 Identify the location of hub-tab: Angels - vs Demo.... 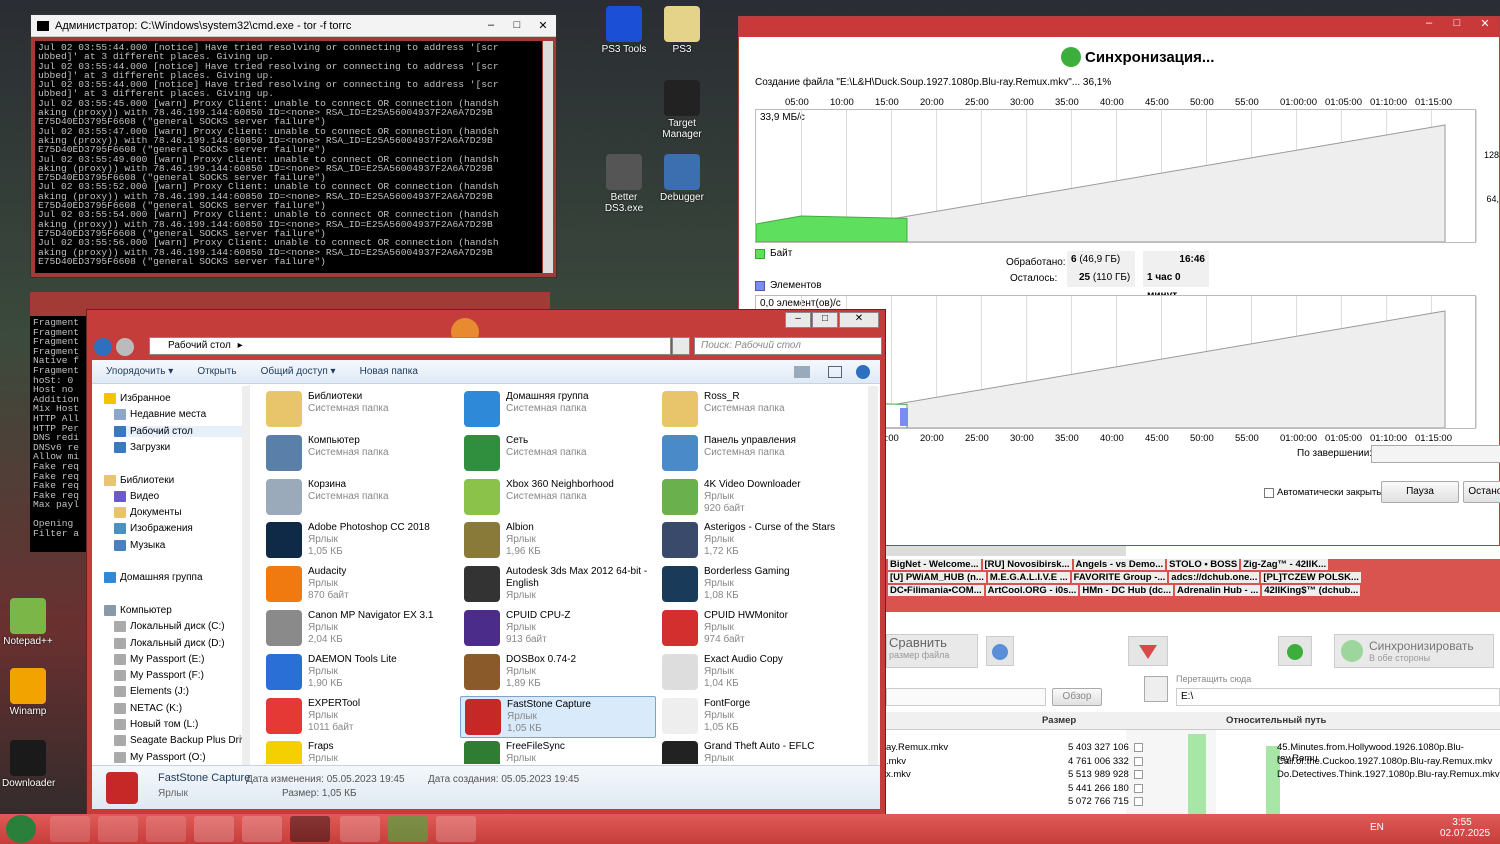
(1119, 564).